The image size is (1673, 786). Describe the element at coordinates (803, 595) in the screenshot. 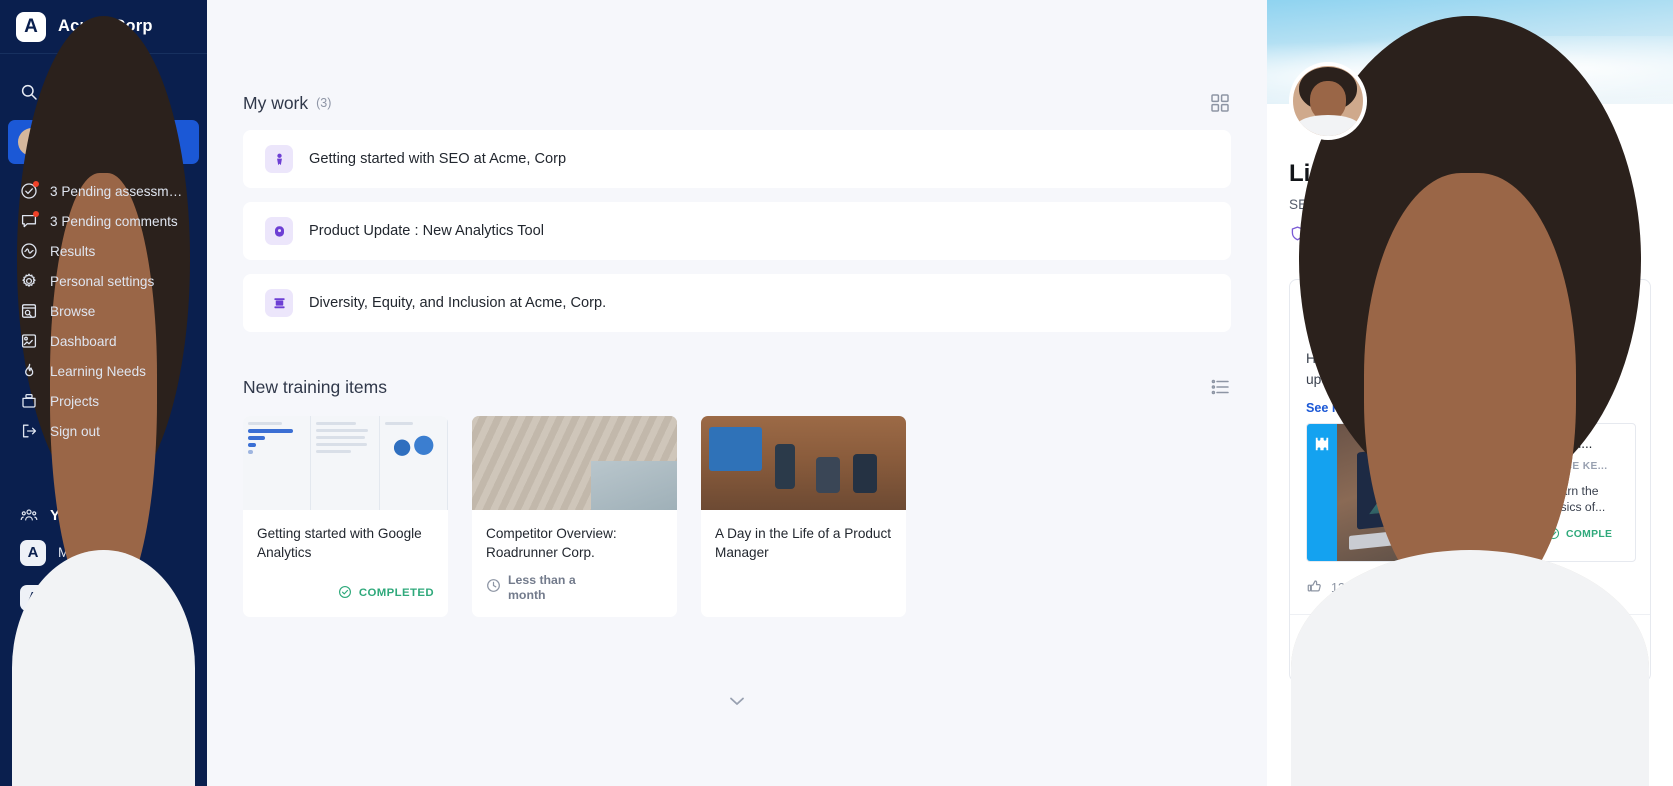

I see `training-card-footer` at that location.